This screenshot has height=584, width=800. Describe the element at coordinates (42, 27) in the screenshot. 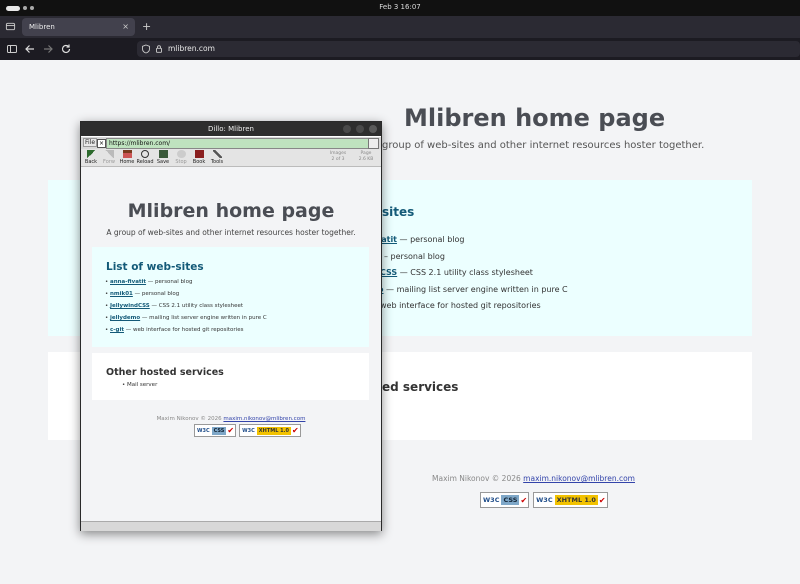

I see `tab-title: Mlibren` at that location.